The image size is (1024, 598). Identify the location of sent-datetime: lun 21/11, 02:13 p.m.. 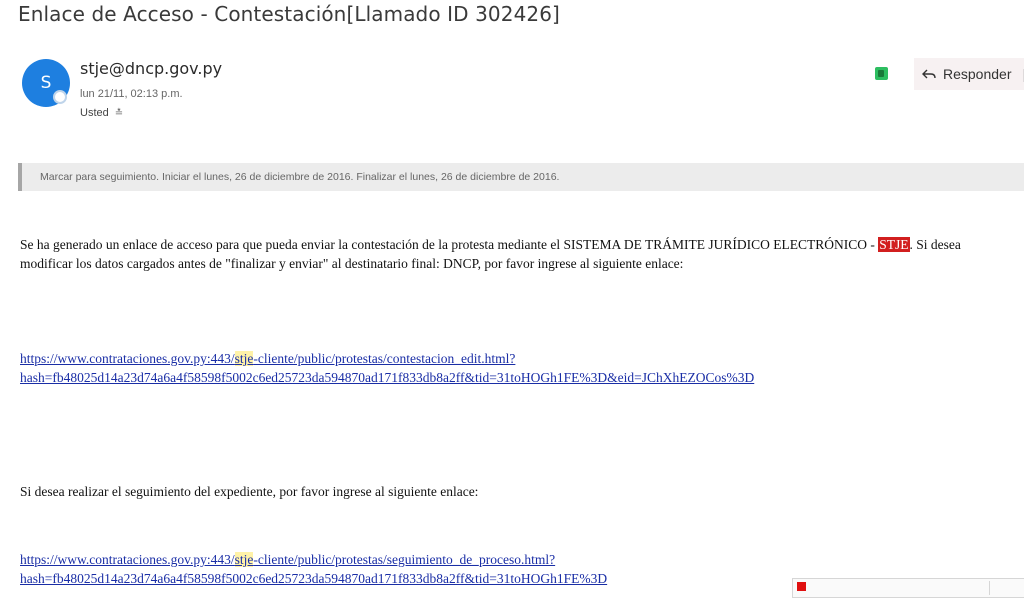
(131, 94).